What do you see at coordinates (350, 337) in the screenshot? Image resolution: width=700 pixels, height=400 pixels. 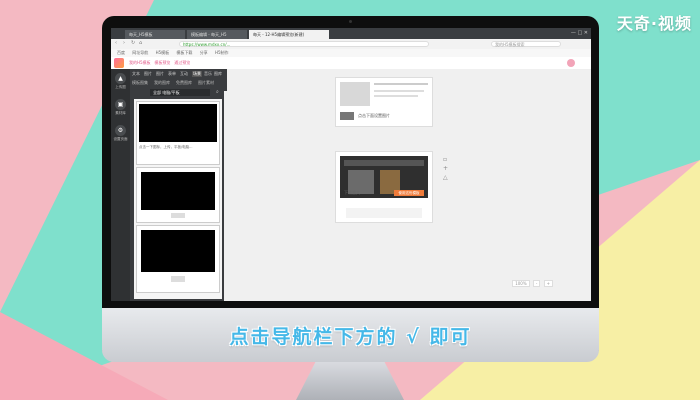 I see `subtitle-caption: 点击导航栏下方的 √ 即可` at bounding box center [350, 337].